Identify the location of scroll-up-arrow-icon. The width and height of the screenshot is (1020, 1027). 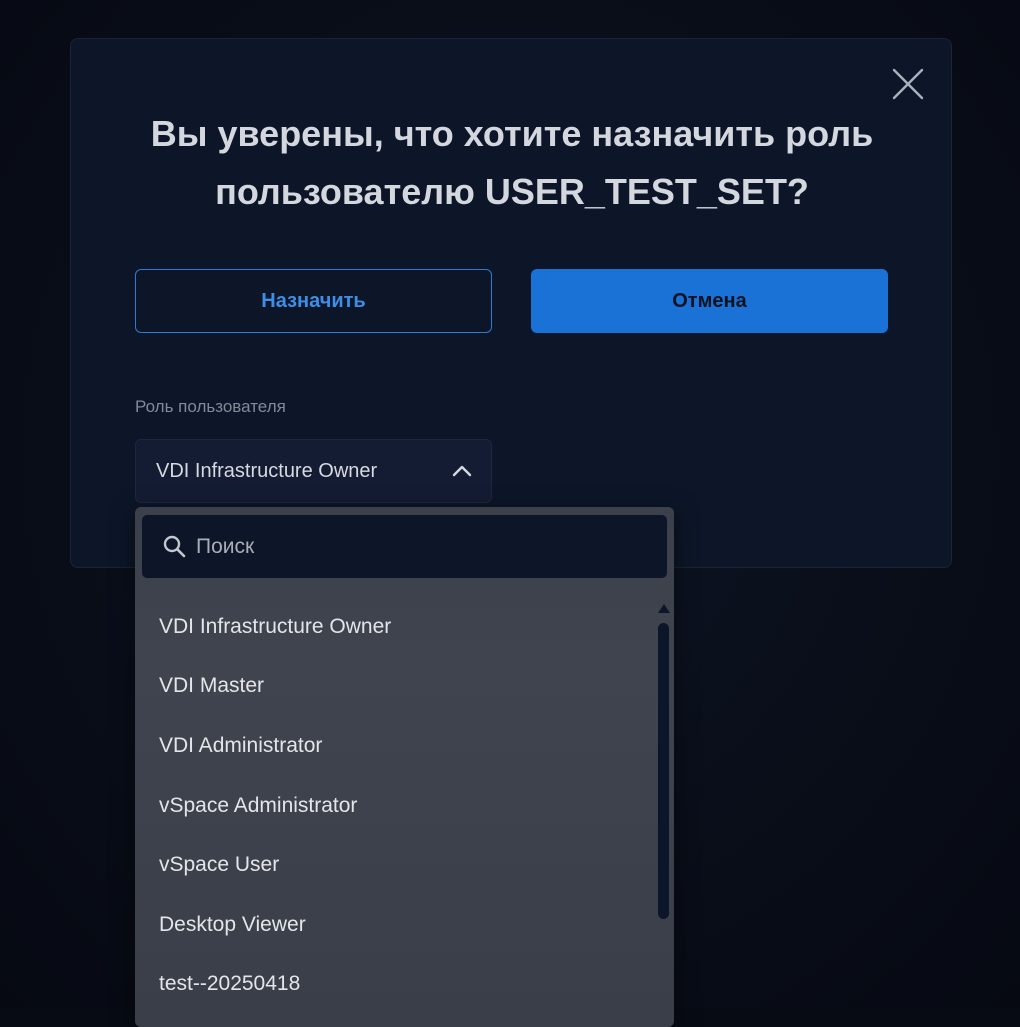
(664, 608).